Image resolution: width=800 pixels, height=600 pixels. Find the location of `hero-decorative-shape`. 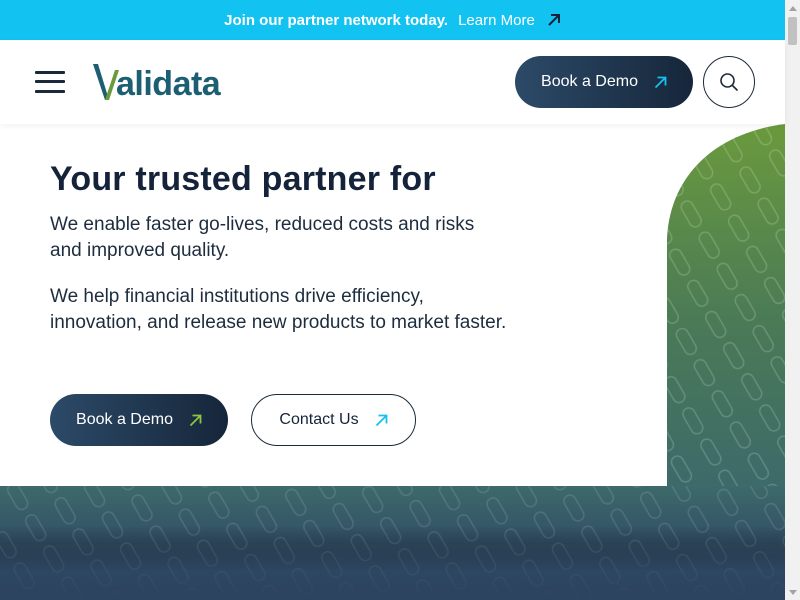

hero-decorative-shape is located at coordinates (726, 305).